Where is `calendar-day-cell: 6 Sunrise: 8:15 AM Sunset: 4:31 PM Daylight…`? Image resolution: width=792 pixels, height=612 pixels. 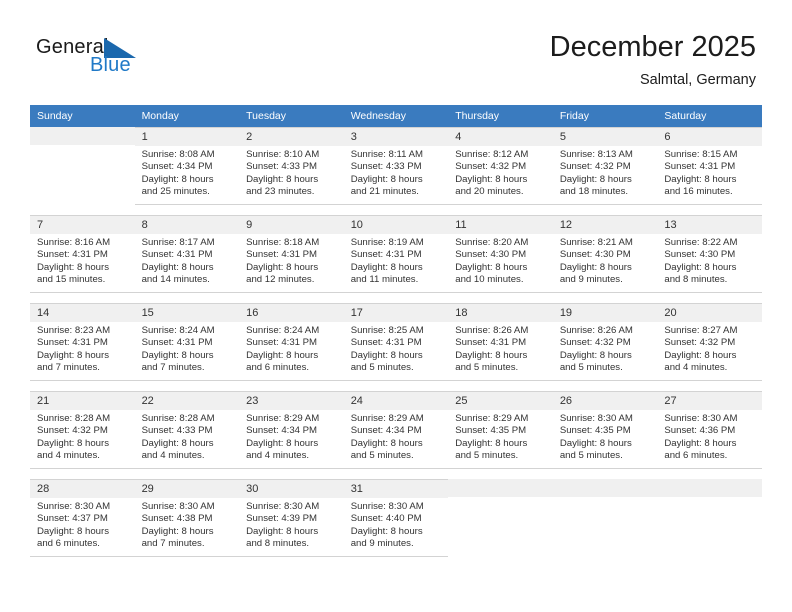 calendar-day-cell: 6 Sunrise: 8:15 AM Sunset: 4:31 PM Daylight… is located at coordinates (709, 166).